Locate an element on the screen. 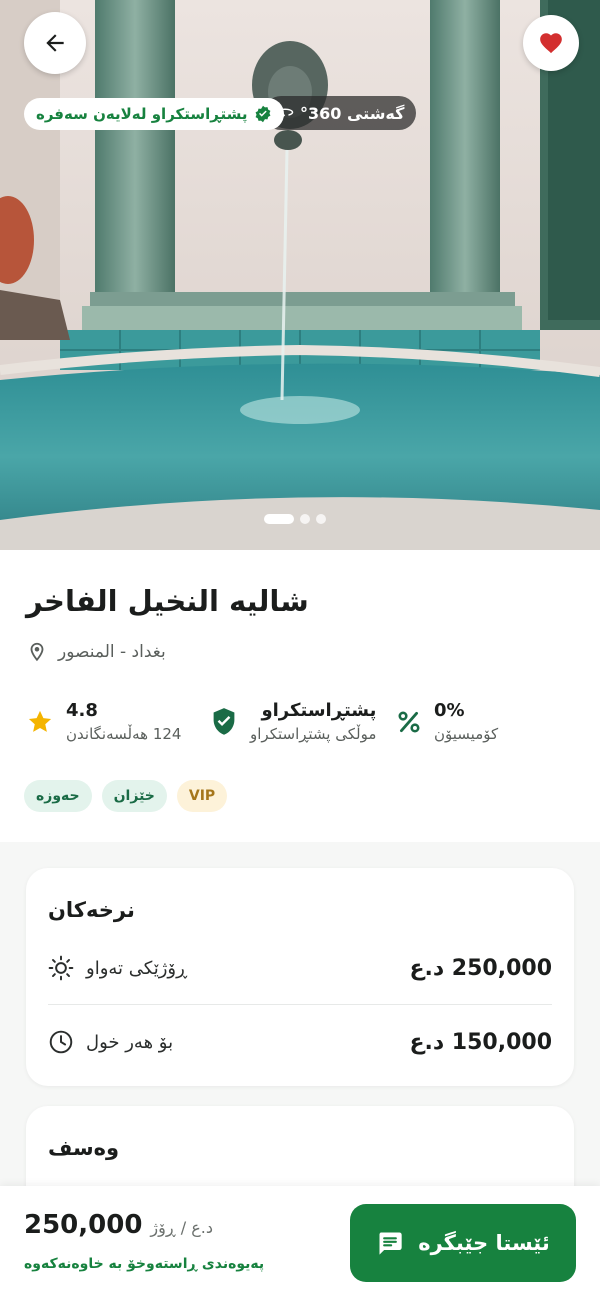 This screenshot has height=1301, width=600. price-row-full-day: ڕۆژێکی تەواو 250,000 د.ع is located at coordinates (300, 968).